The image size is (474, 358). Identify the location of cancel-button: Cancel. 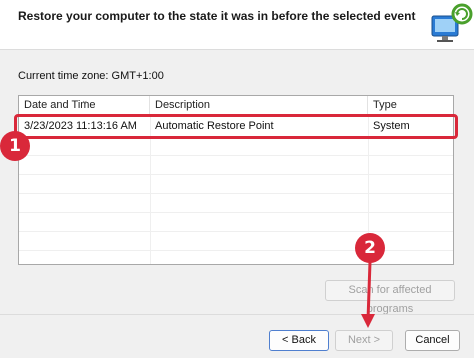
(432, 340).